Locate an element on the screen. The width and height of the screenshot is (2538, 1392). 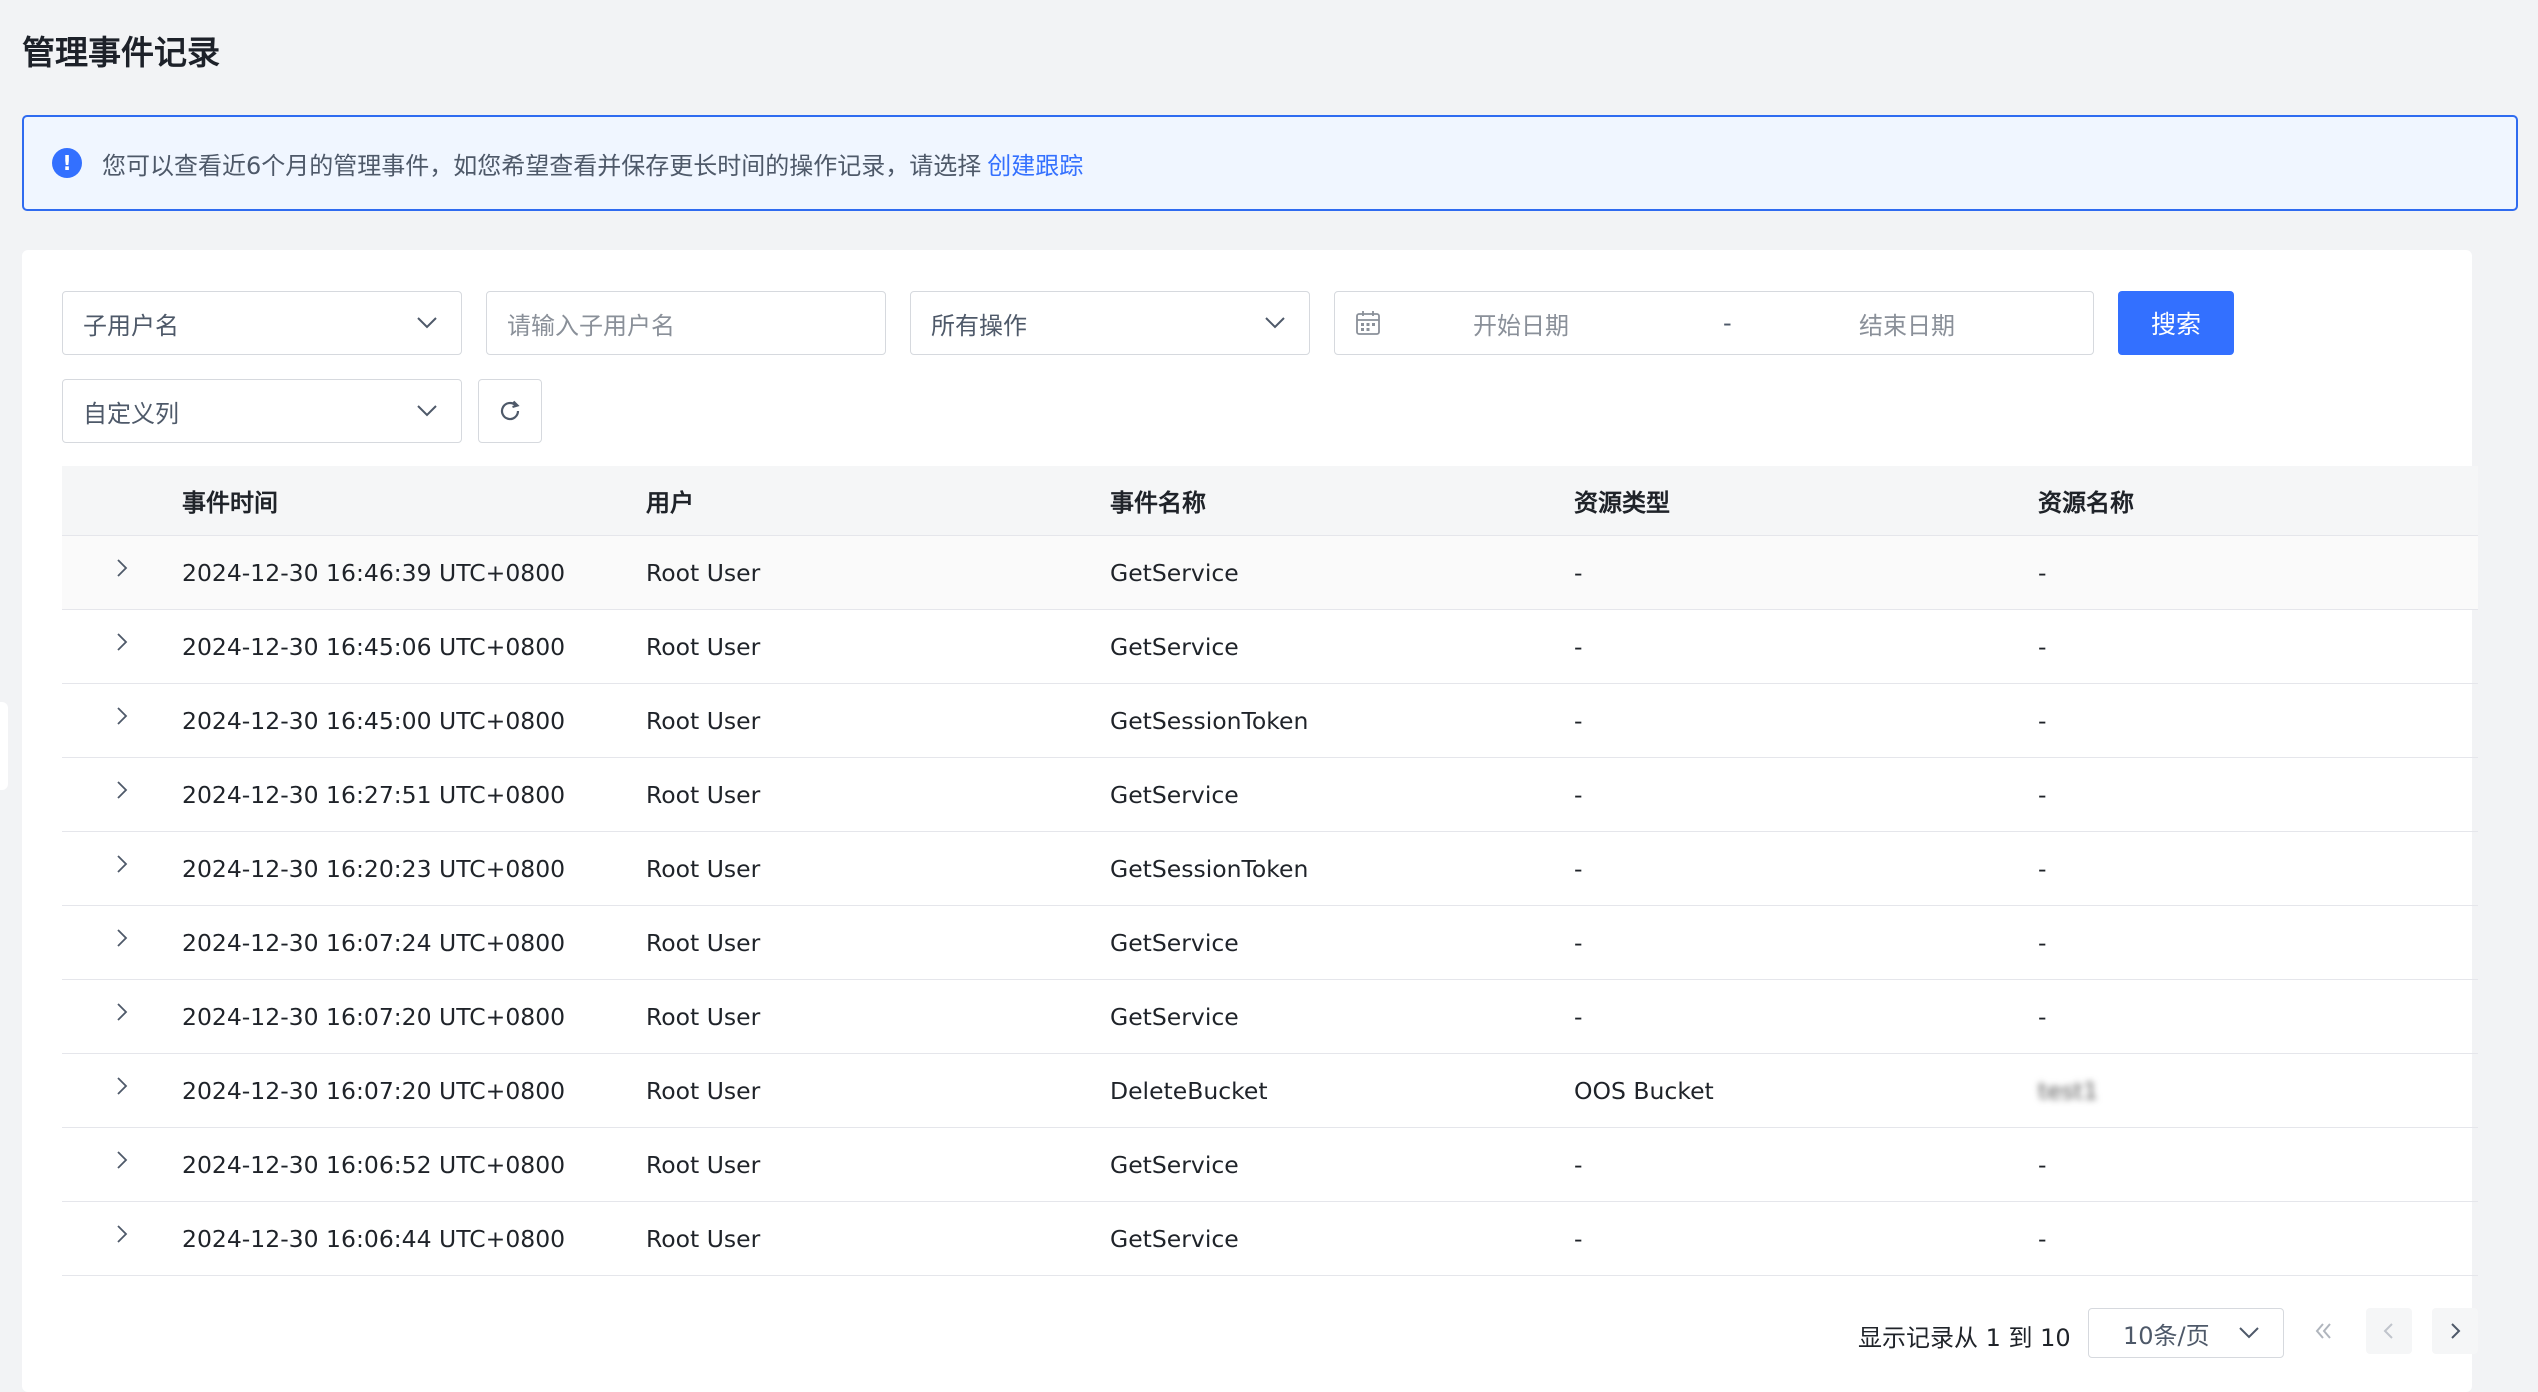
operation-select: 所有操作 is located at coordinates (1110, 323).